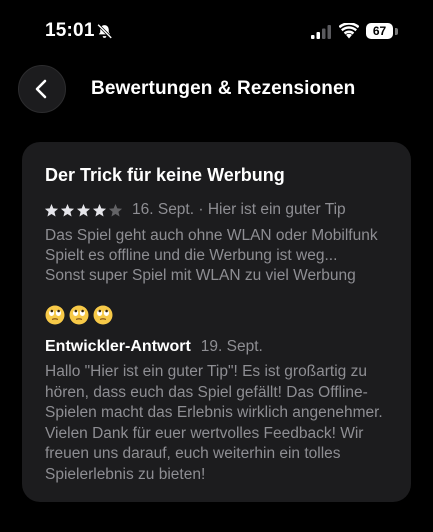 This screenshot has height=532, width=433. I want to click on developer-reply-header: Entwickler-Antwort 19. Sept., so click(154, 347).